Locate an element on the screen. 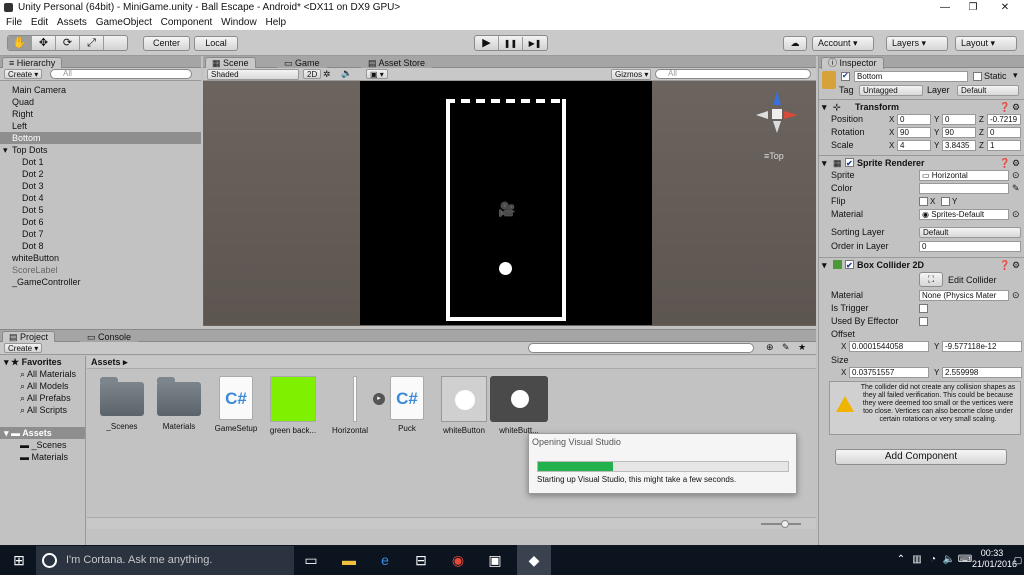 This screenshot has width=1024, height=575. audio-toggle-icon: 🔈 is located at coordinates (346, 73).